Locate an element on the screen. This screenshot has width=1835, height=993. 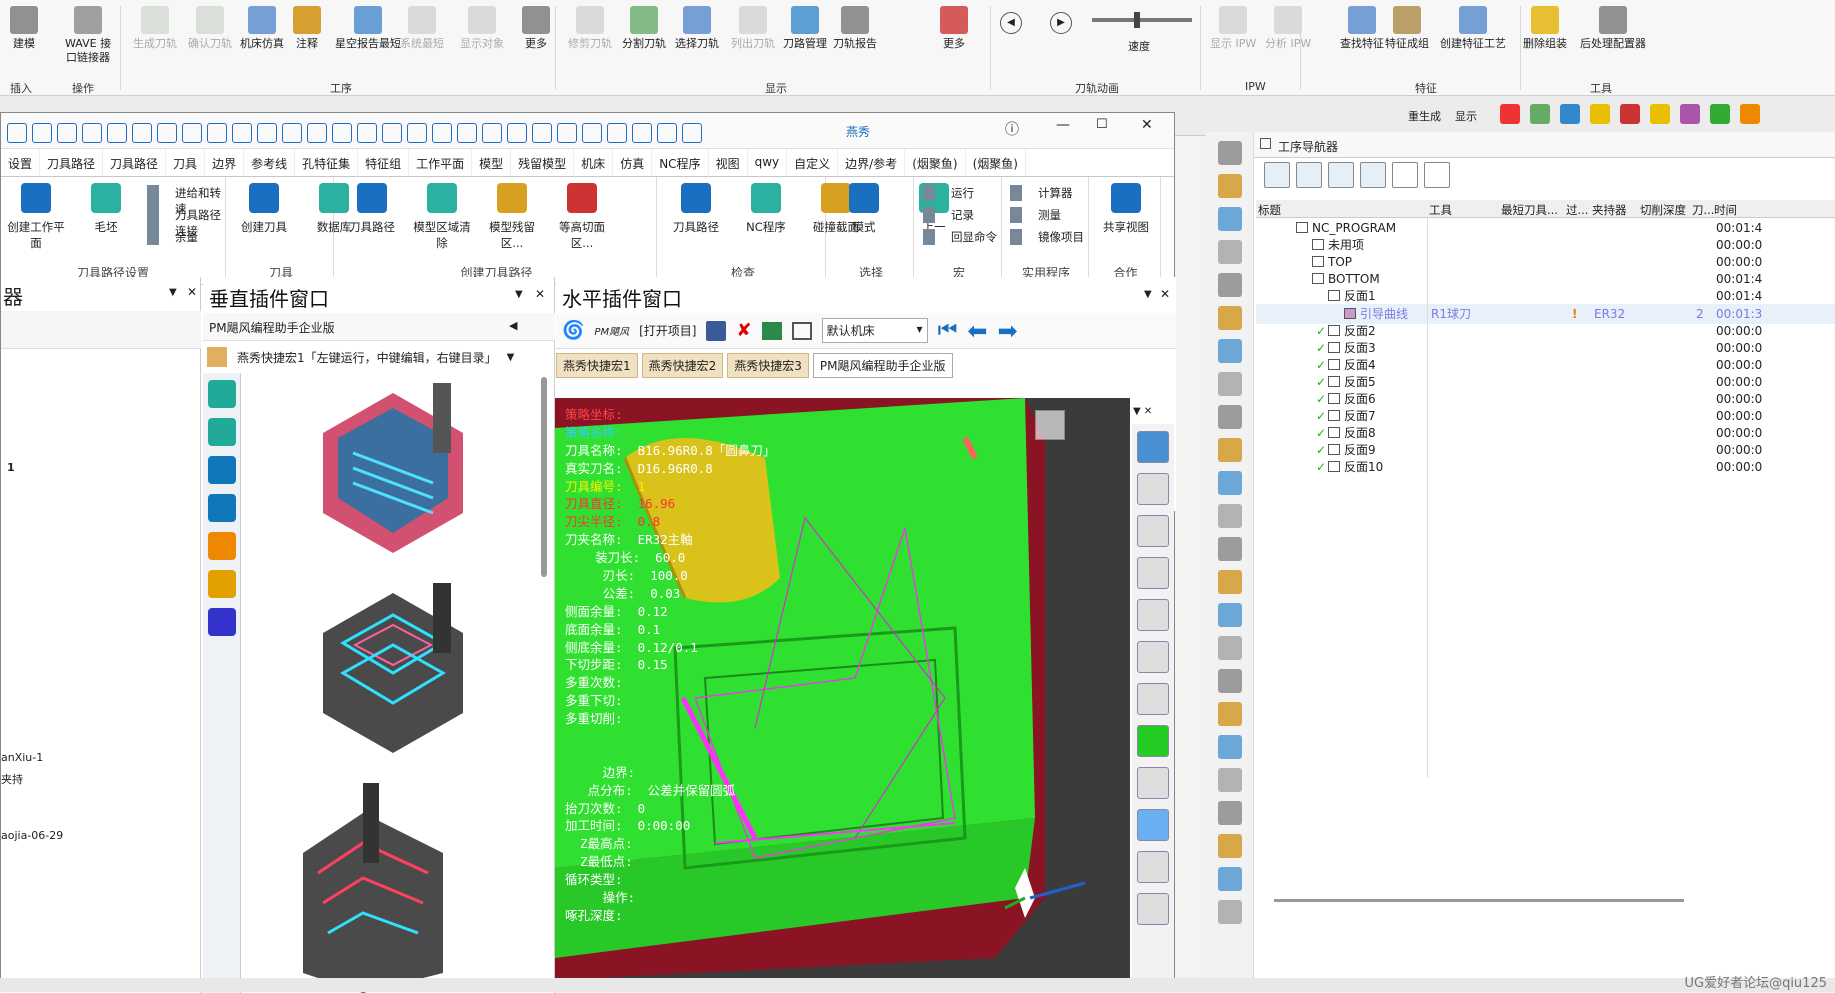
open-project-button: [打开项目] is located at coordinates (667, 330).